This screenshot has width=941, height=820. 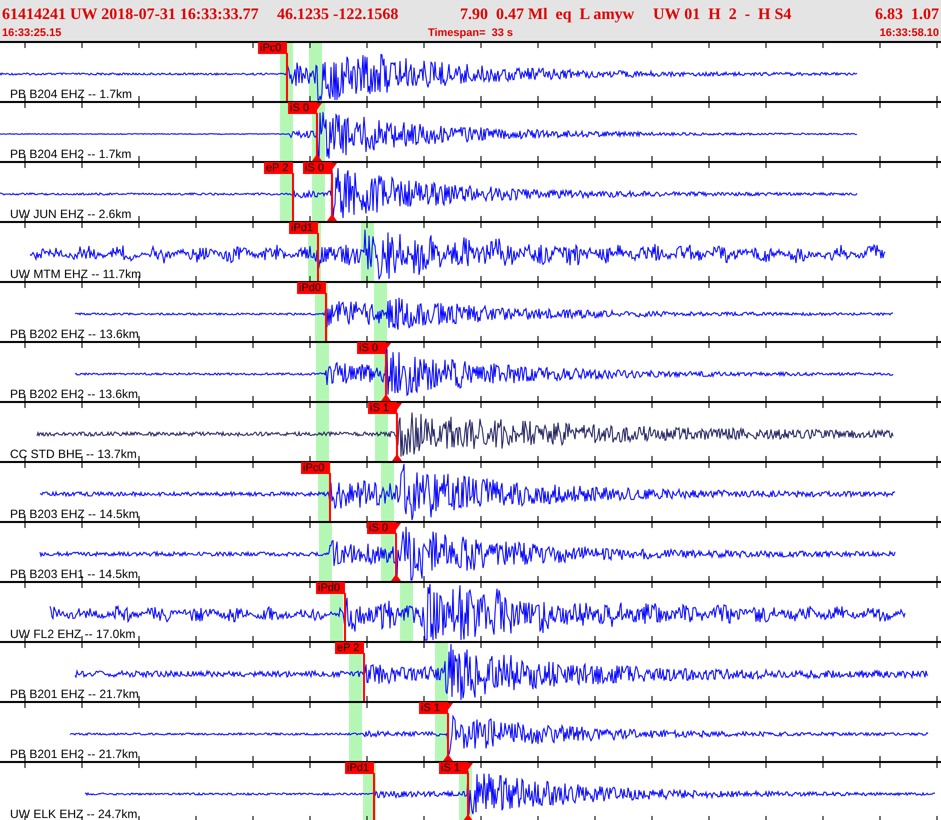 What do you see at coordinates (548, 15) in the screenshot?
I see `event-summary: 7.90 0.47 Ml eq L amyw` at bounding box center [548, 15].